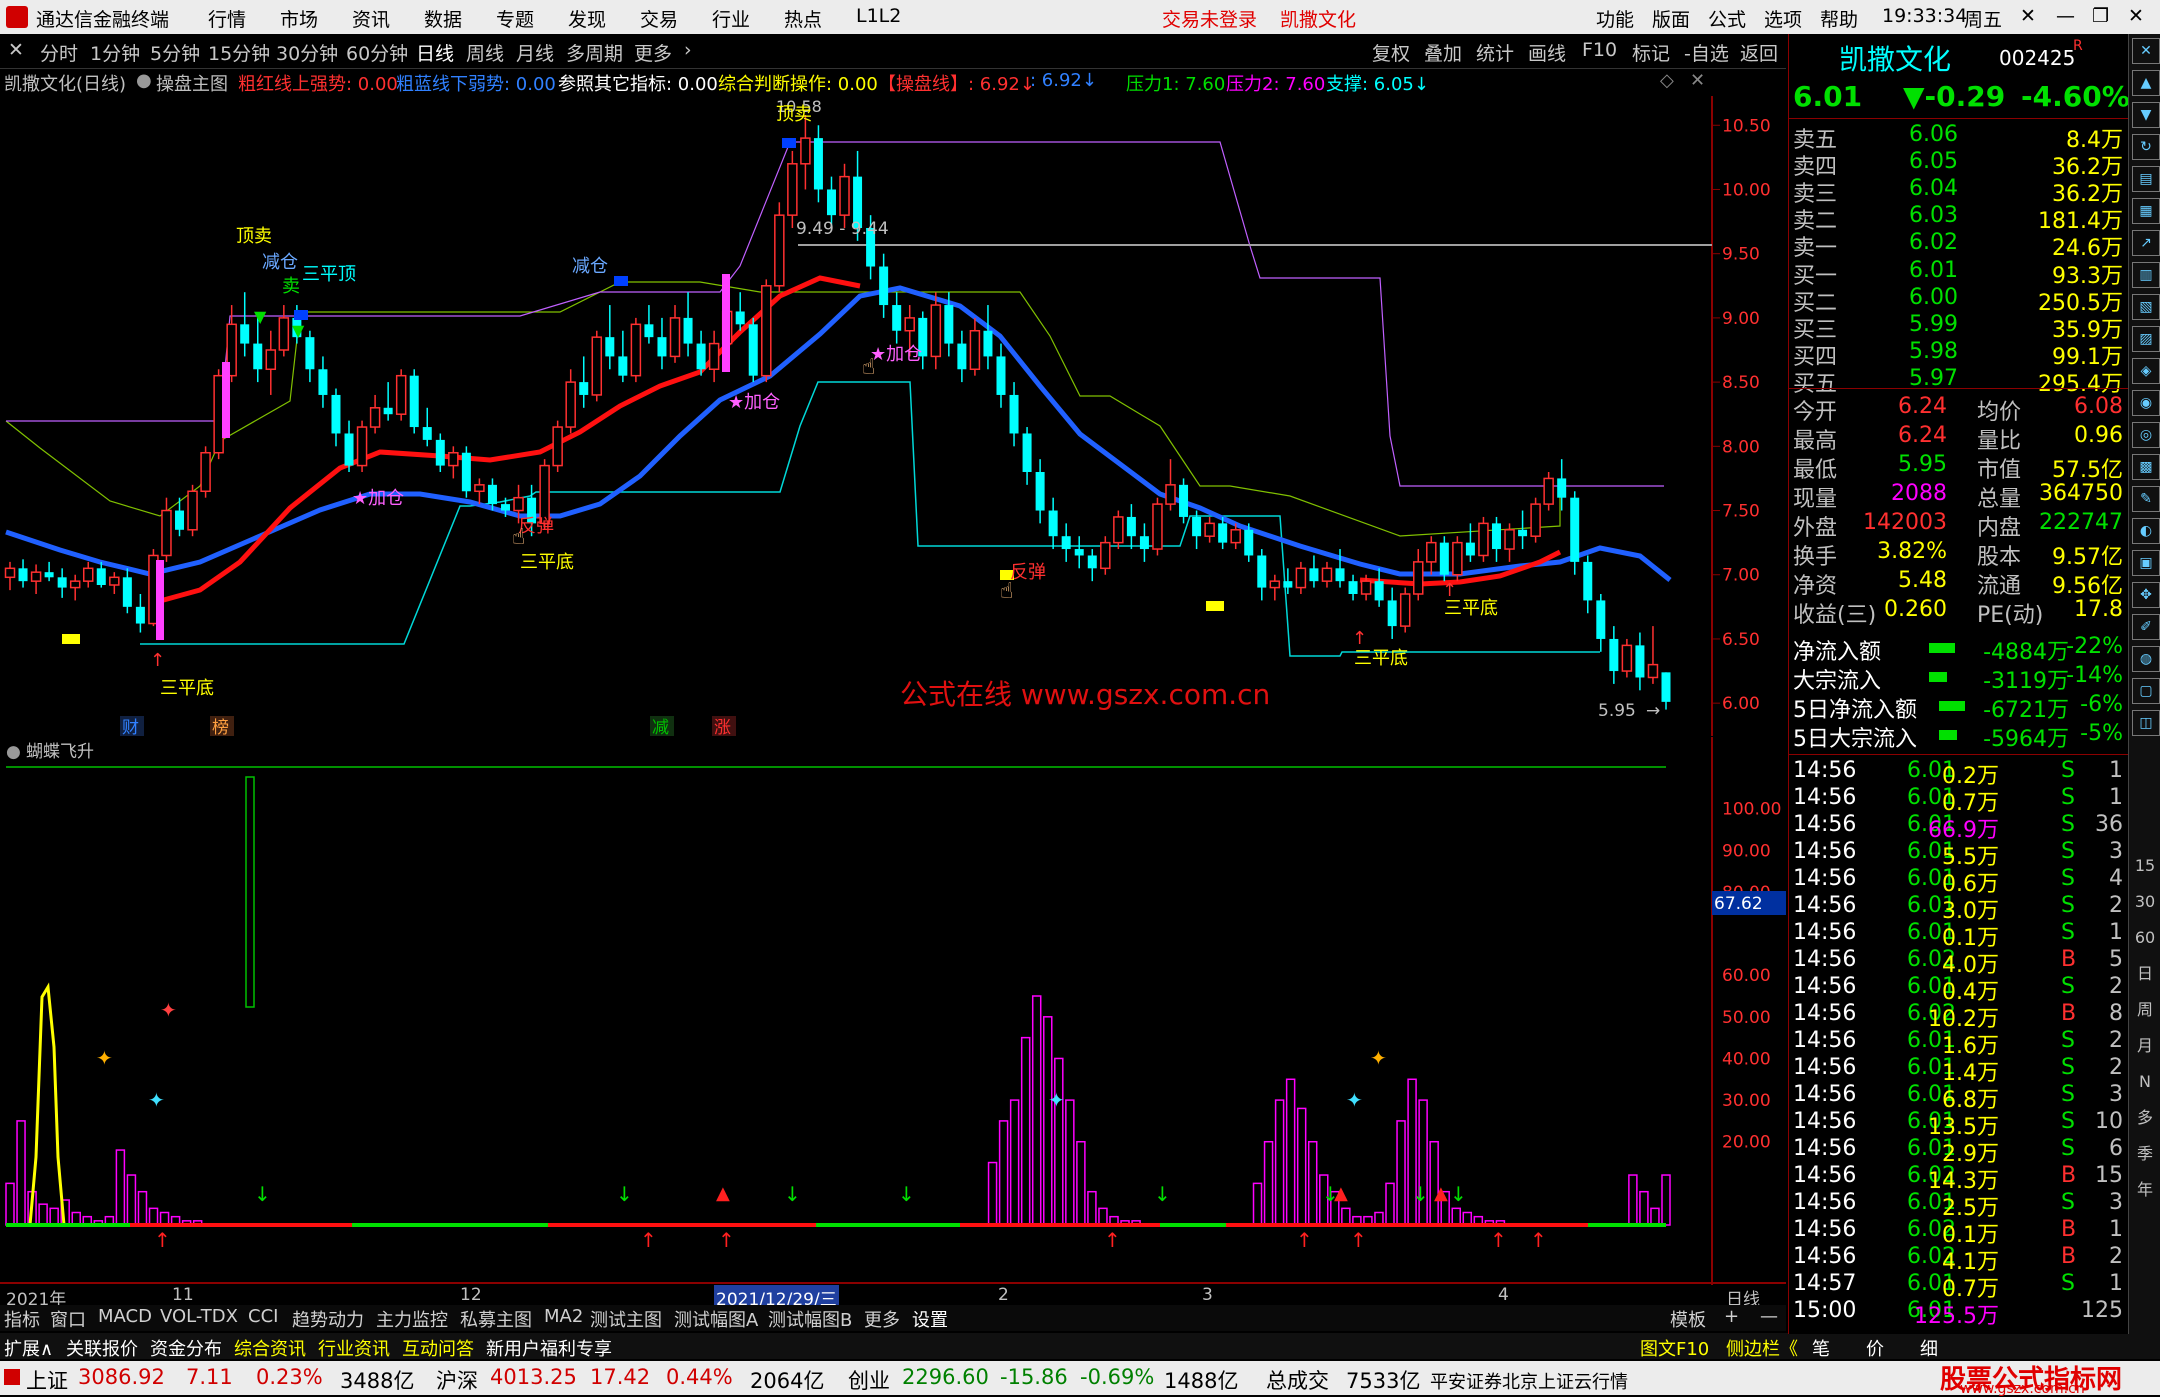 The width and height of the screenshot is (2160, 1397). What do you see at coordinates (722, 727) in the screenshot?
I see `event-tag-zhang: 涨` at bounding box center [722, 727].